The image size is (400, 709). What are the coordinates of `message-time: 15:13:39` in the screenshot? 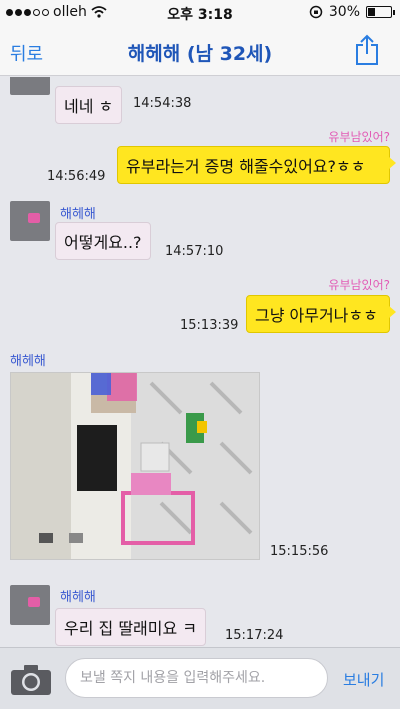 It's located at (209, 325).